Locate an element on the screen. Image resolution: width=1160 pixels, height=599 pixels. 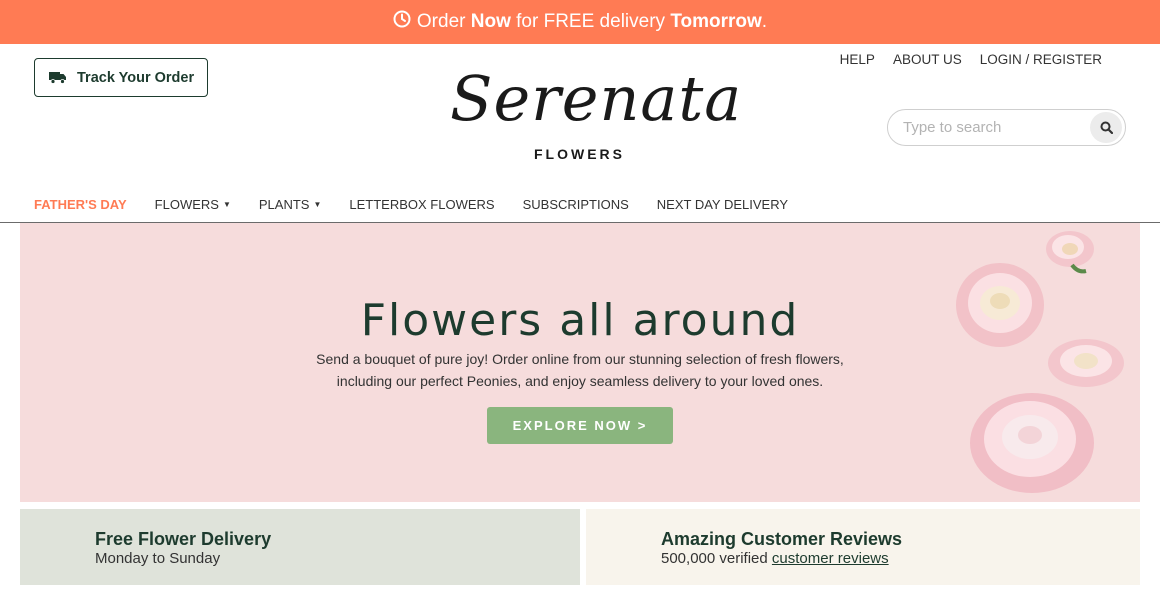
search-box is located at coordinates (1006, 127).